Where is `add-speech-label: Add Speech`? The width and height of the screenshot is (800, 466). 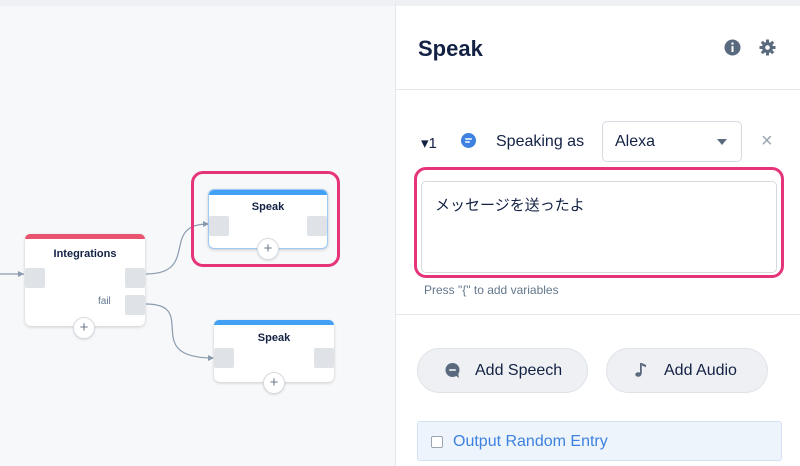
add-speech-label: Add Speech is located at coordinates (519, 370).